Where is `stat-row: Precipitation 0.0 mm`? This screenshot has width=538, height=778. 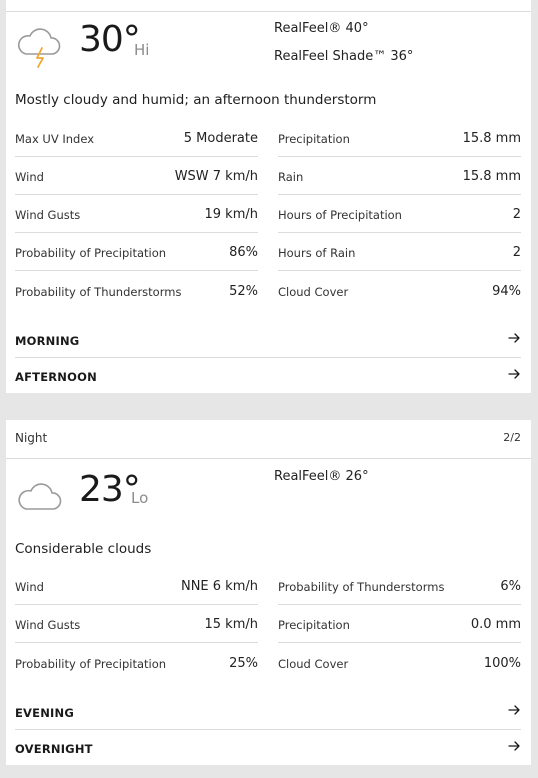
stat-row: Precipitation 0.0 mm is located at coordinates (399, 624).